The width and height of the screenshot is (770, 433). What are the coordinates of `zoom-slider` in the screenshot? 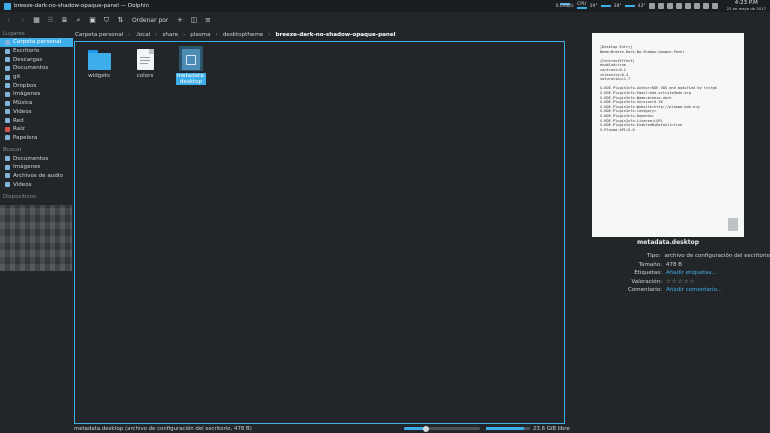 It's located at (442, 428).